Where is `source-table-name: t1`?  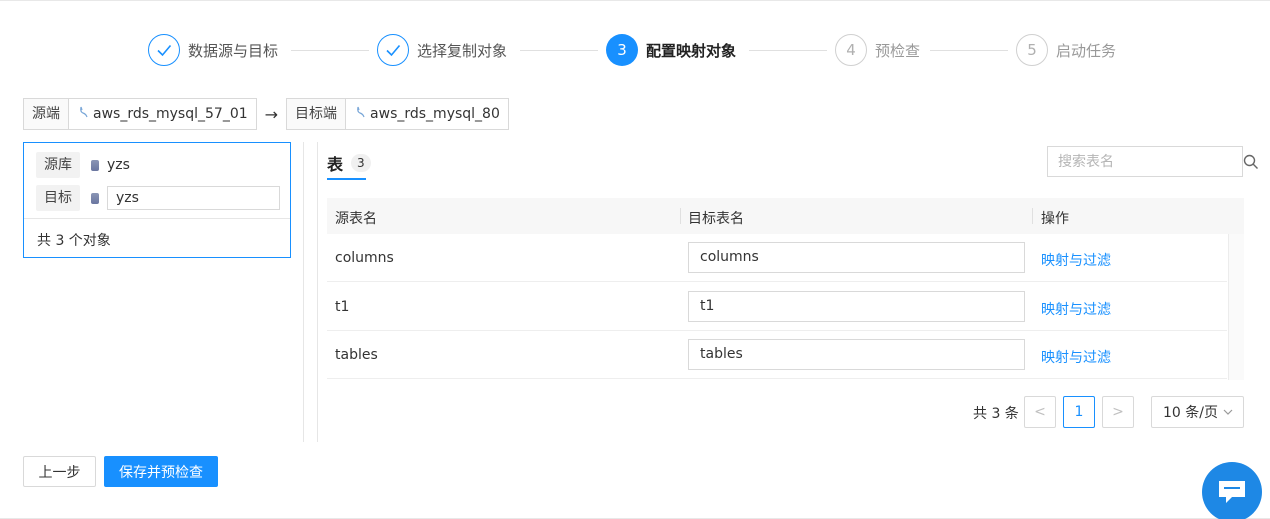 source-table-name: t1 is located at coordinates (342, 307).